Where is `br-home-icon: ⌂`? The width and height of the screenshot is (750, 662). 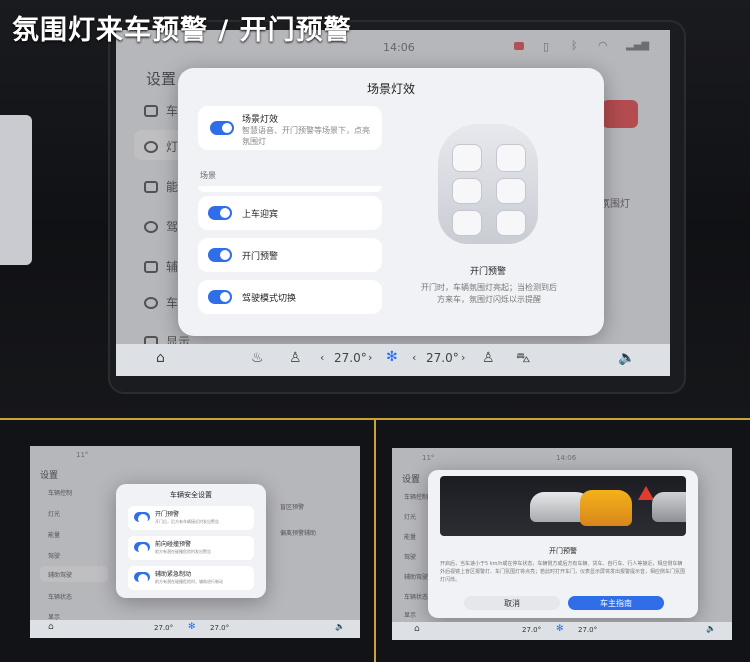 br-home-icon: ⌂ is located at coordinates (417, 629).